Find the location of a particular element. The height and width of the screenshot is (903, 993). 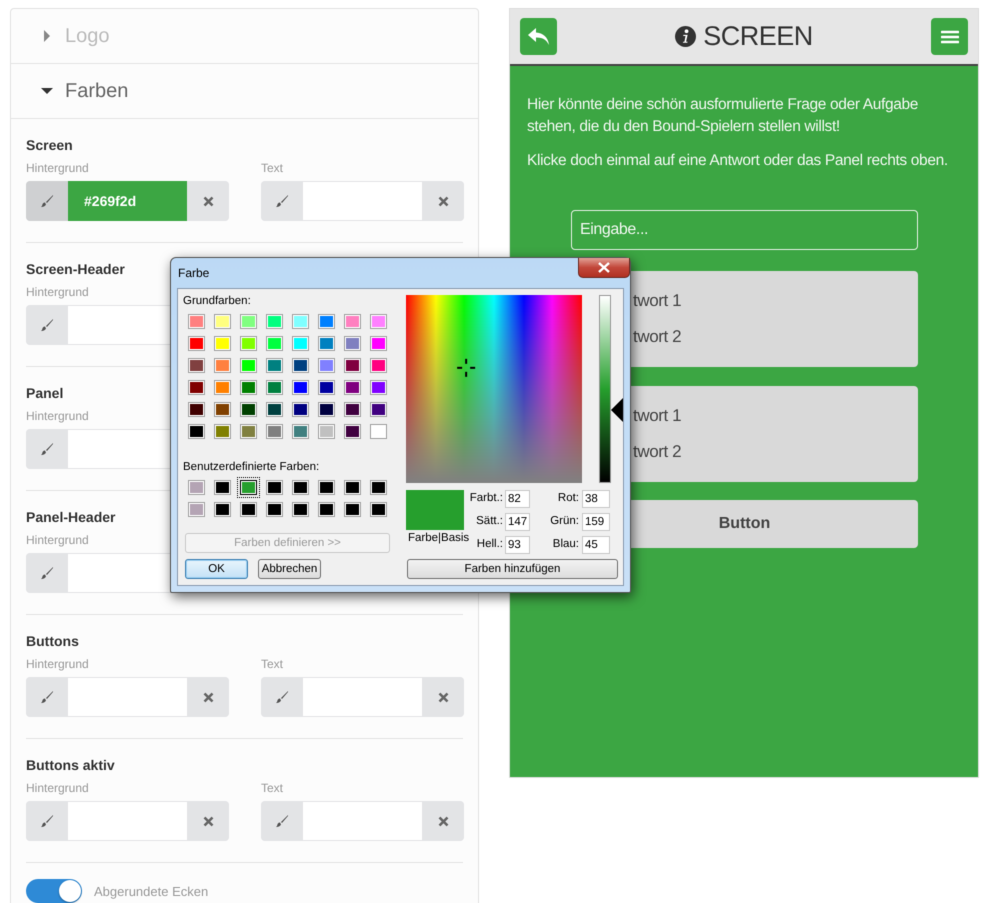

value-field: 38 is located at coordinates (596, 499).